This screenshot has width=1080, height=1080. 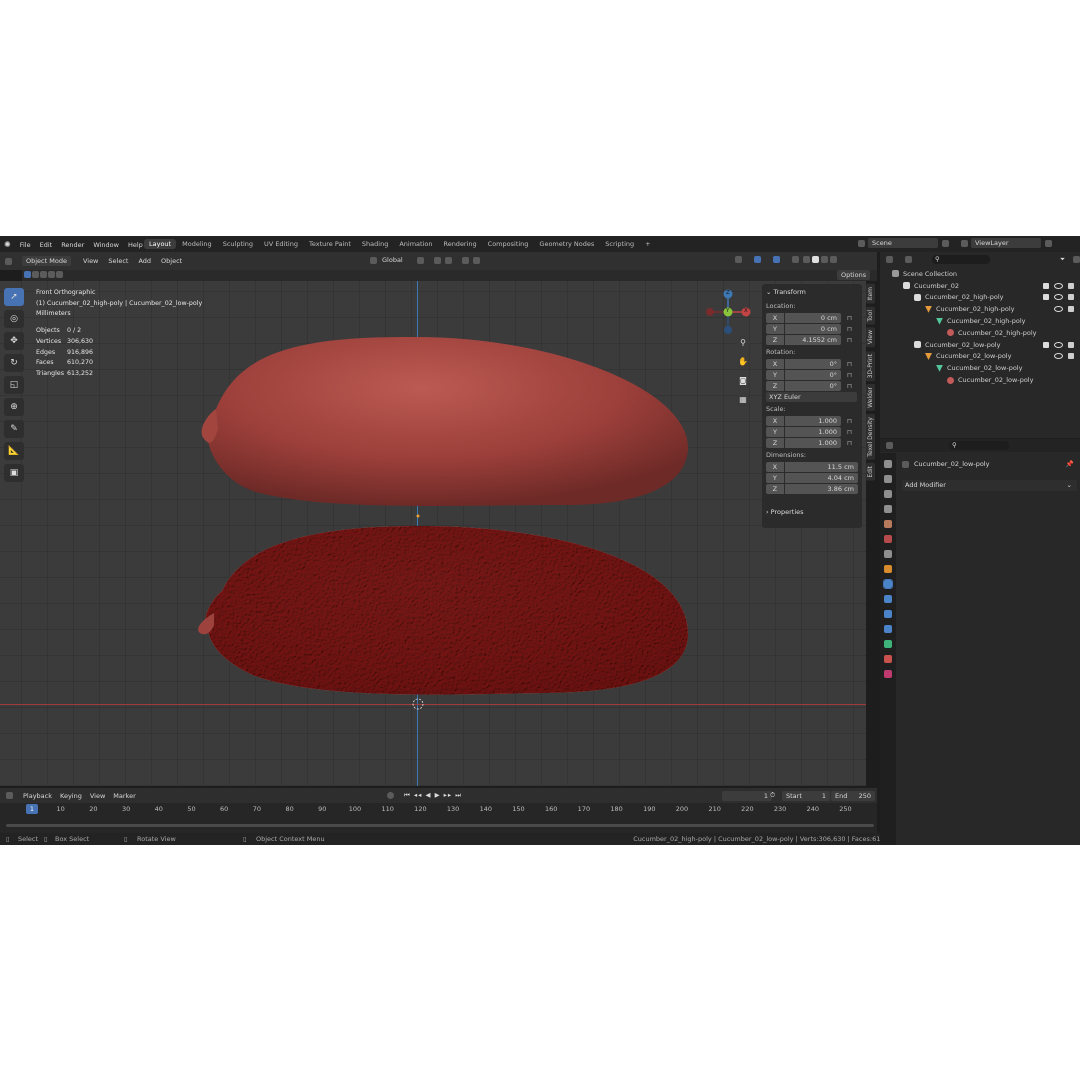 I want to click on properties-subpanel-header: › Properties, so click(x=812, y=512).